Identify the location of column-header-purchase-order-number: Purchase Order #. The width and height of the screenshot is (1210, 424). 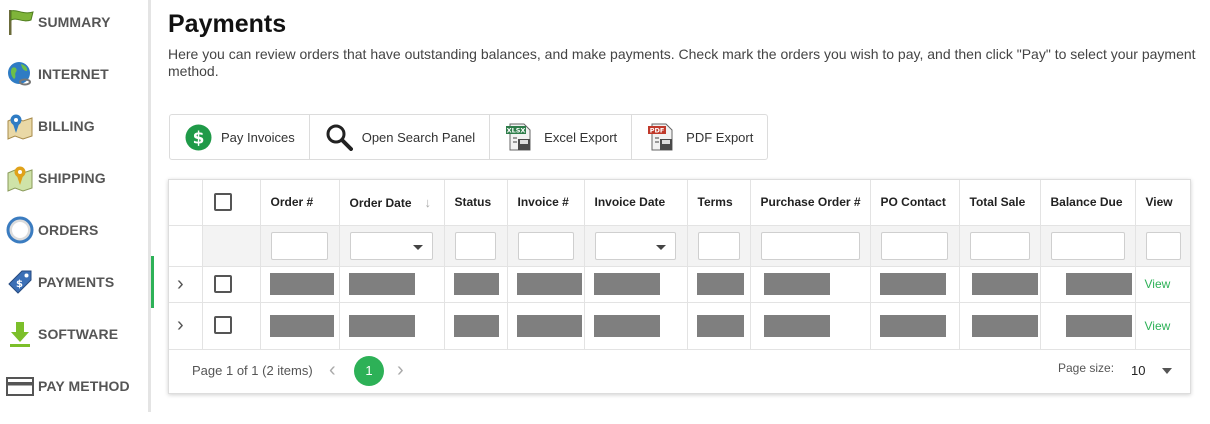
(810, 203).